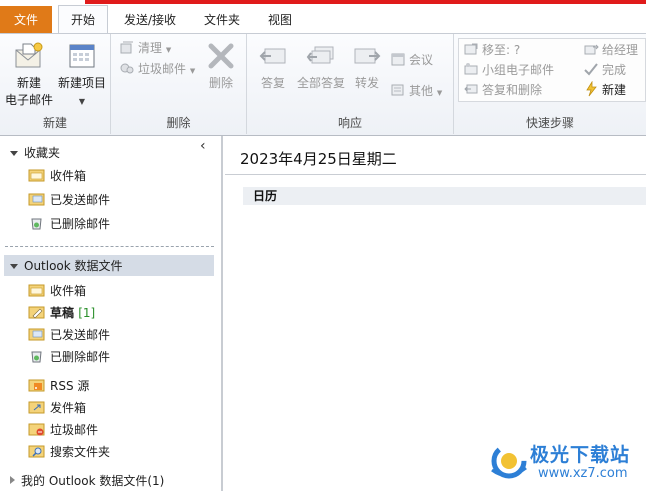 This screenshot has width=646, height=491. I want to click on other-account-header: 我的 Outlook 数据文件(1), so click(82, 481).